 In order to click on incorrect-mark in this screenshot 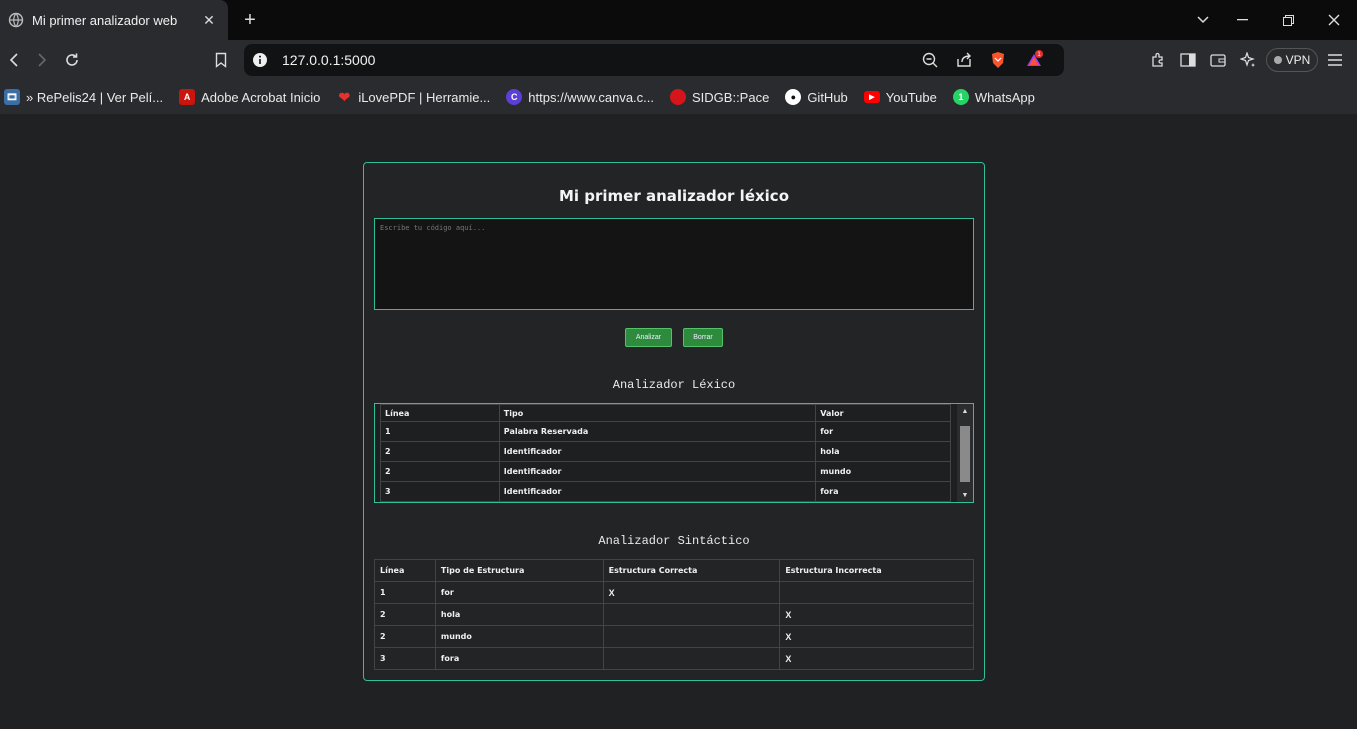, I will do `click(876, 592)`.